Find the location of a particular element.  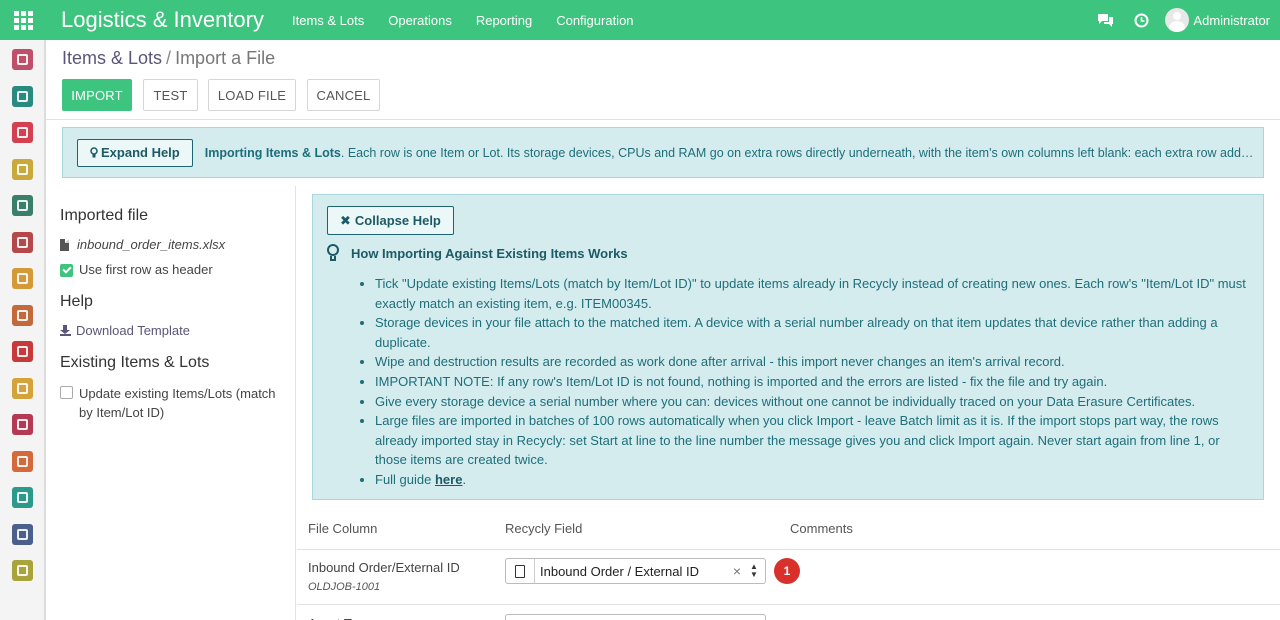

comment-count-badge: 1 is located at coordinates (787, 571).